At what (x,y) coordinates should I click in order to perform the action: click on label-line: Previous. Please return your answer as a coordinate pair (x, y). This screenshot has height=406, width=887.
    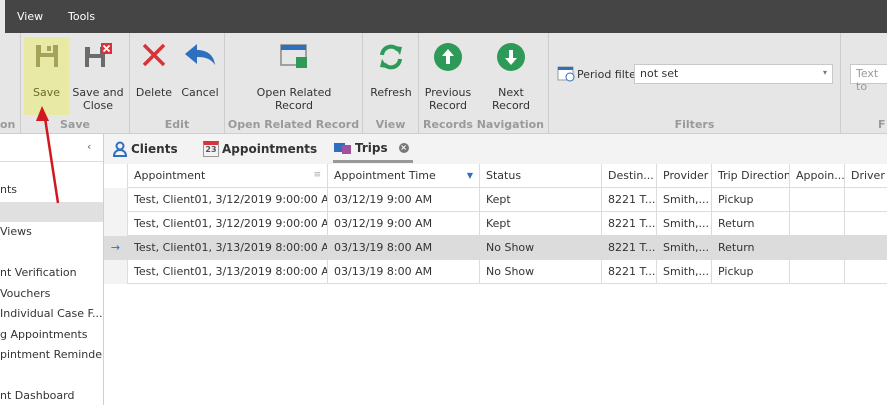
    Looking at the image, I should click on (448, 92).